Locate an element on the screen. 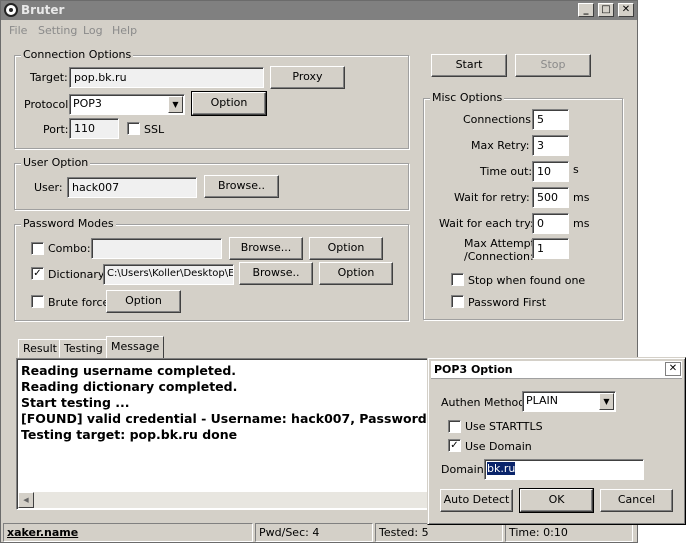  wait-retry-label: Wait for retry: is located at coordinates (492, 197).